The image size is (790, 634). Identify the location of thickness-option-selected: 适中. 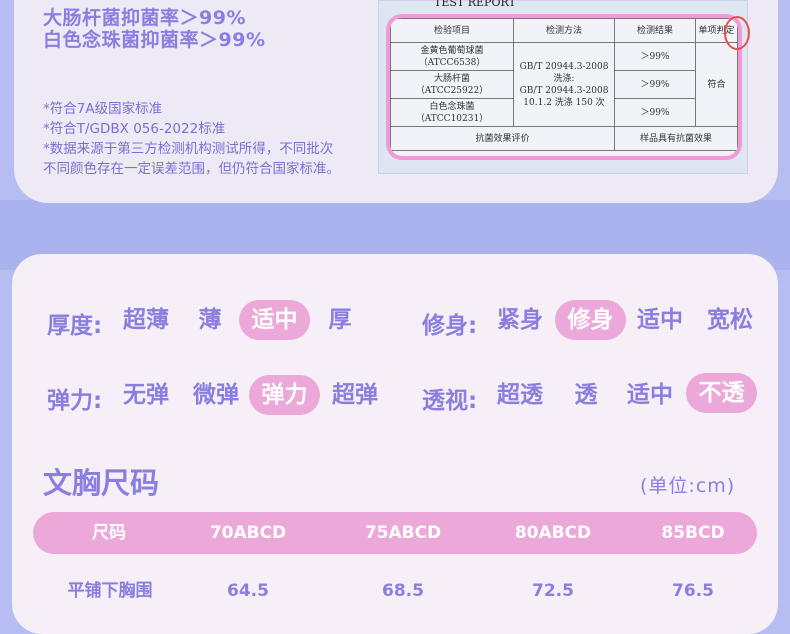
(274, 320).